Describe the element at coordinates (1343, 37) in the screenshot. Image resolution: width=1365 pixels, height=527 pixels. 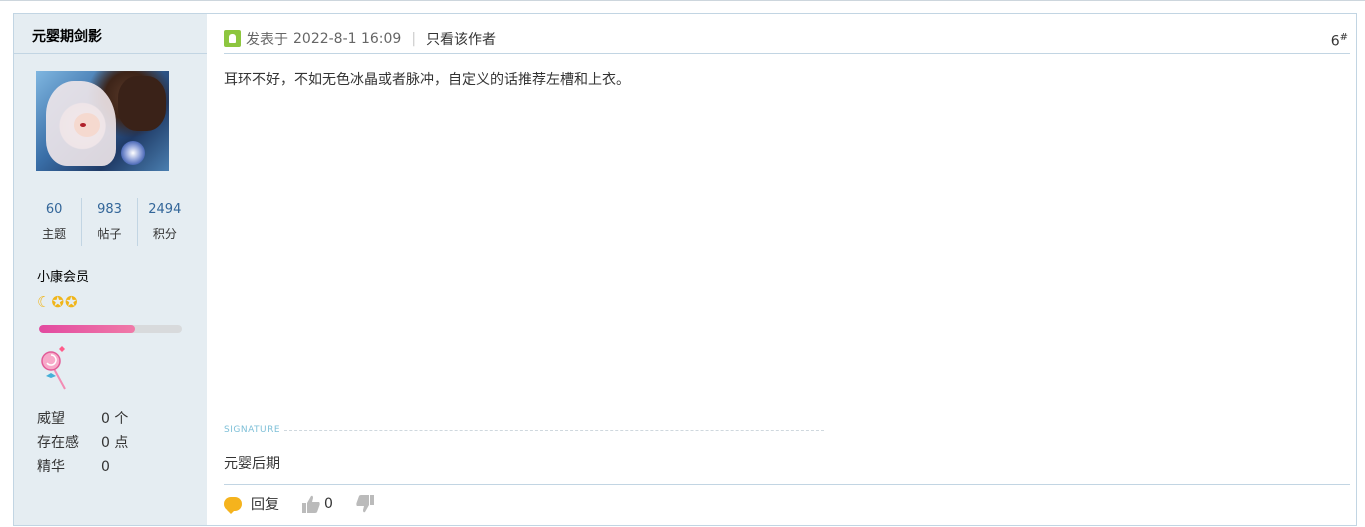
I see `floor-suffix: #` at that location.